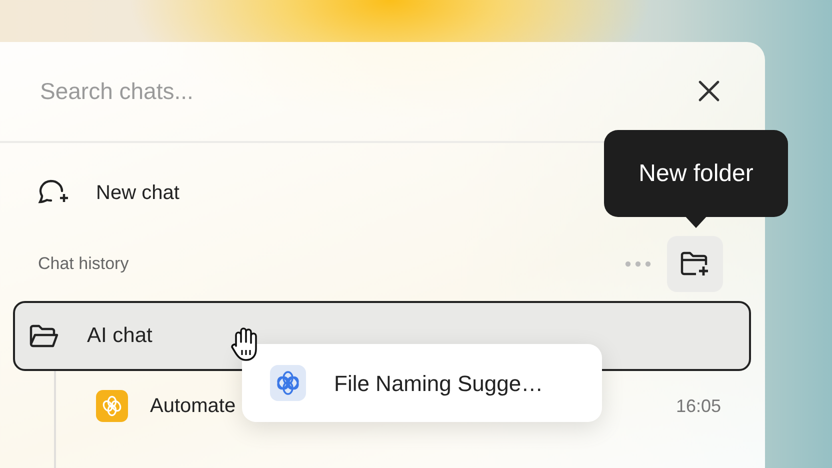 This screenshot has height=468, width=832. What do you see at coordinates (138, 193) in the screenshot?
I see `new-chat-label: New chat` at bounding box center [138, 193].